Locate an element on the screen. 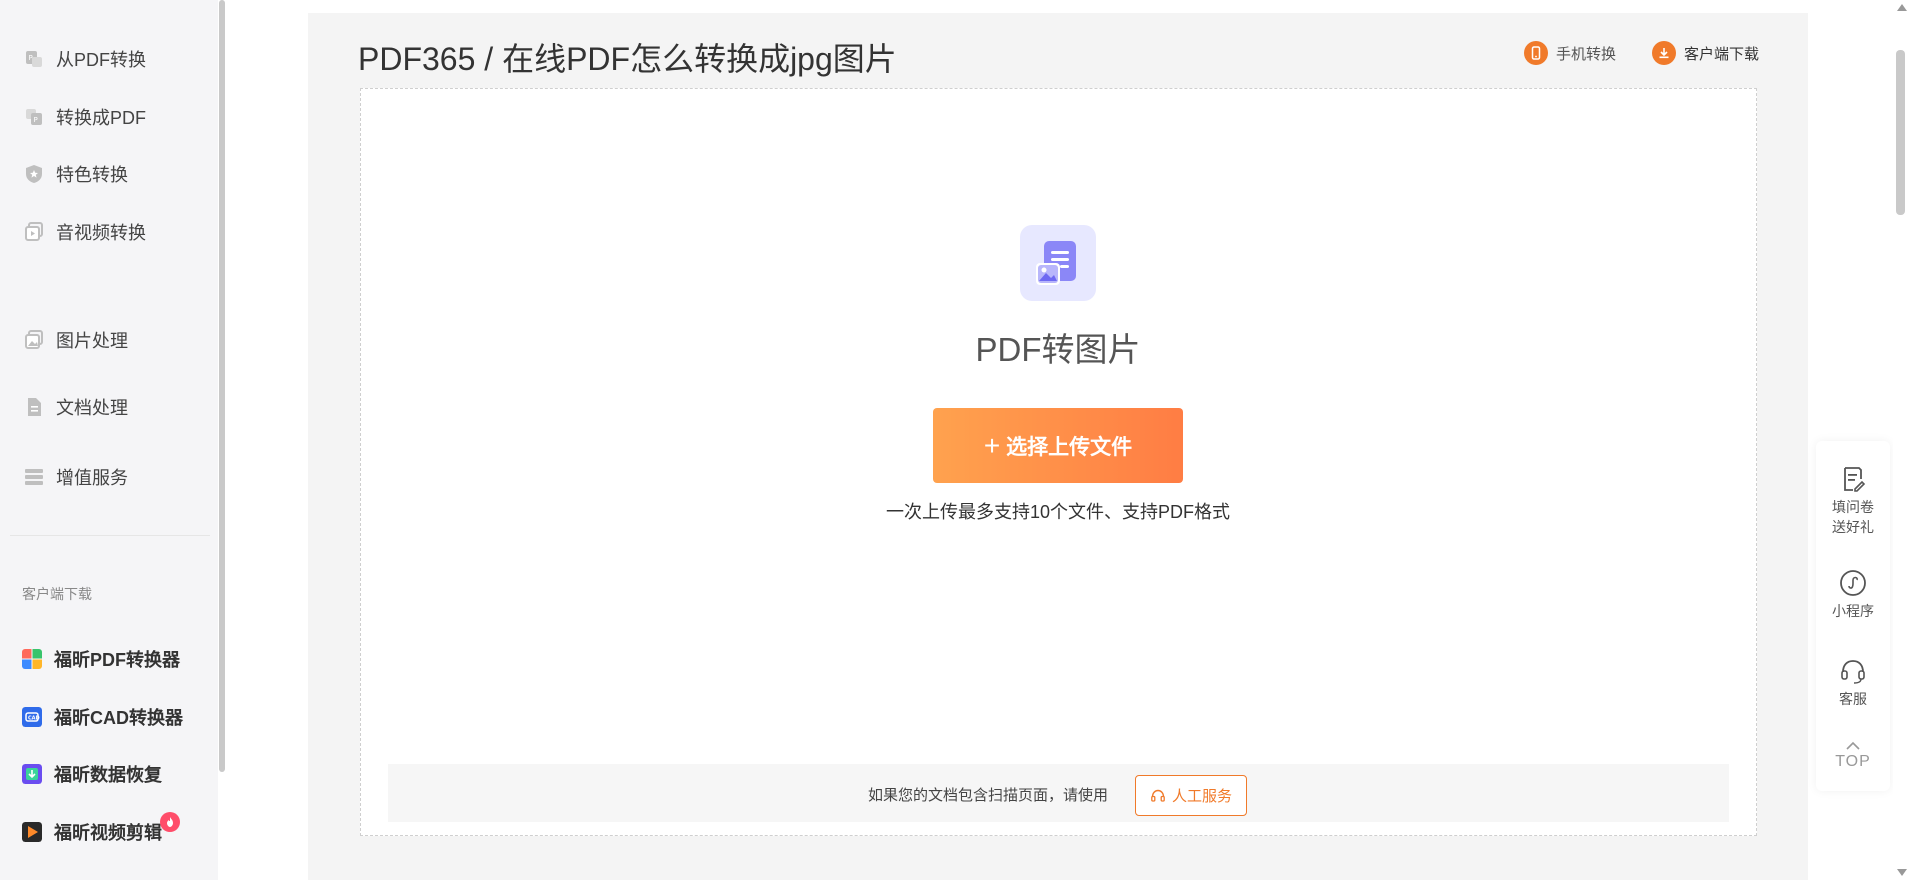  sidebar-item-label: 增值服务 is located at coordinates (92, 478).